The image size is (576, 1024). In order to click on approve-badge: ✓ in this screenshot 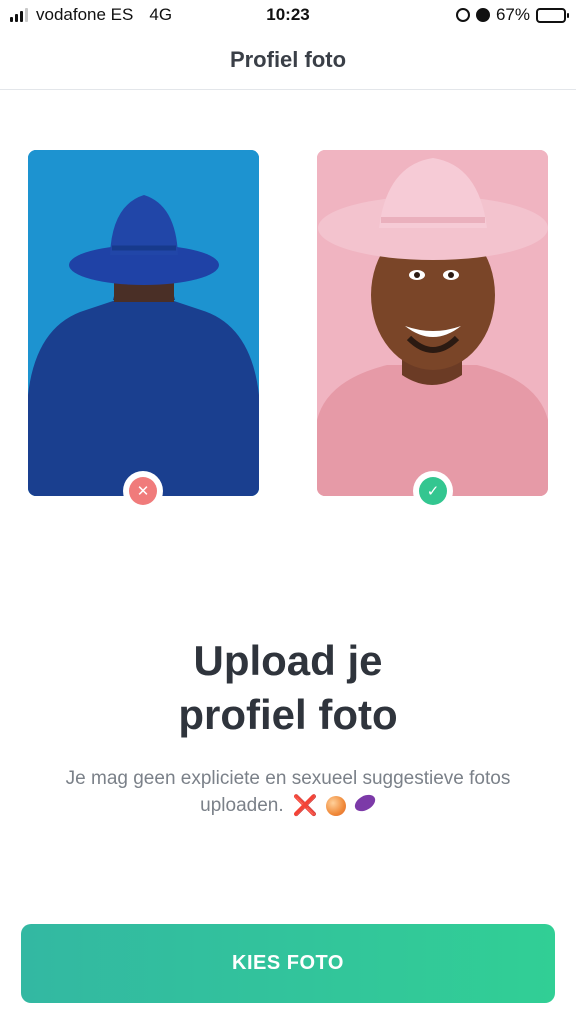, I will do `click(433, 491)`.